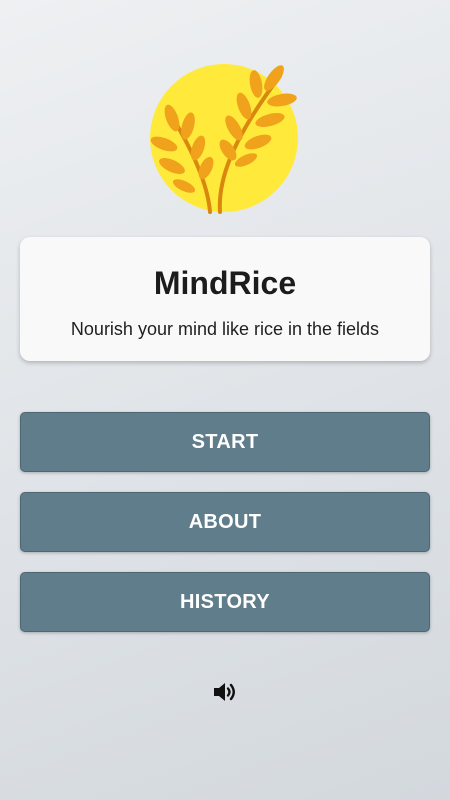 Image resolution: width=450 pixels, height=800 pixels. I want to click on sound-toggle-button, so click(225, 692).